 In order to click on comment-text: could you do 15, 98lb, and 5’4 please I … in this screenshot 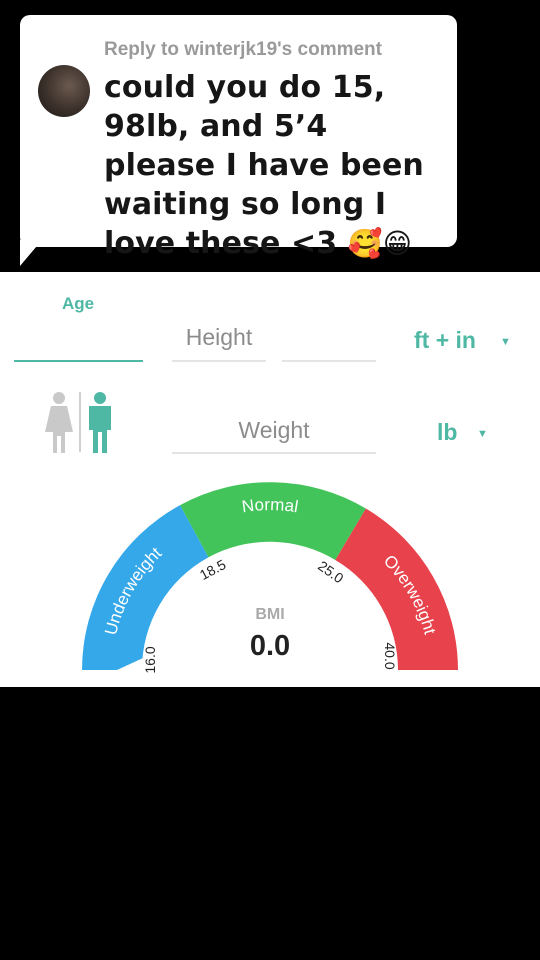, I will do `click(274, 165)`.